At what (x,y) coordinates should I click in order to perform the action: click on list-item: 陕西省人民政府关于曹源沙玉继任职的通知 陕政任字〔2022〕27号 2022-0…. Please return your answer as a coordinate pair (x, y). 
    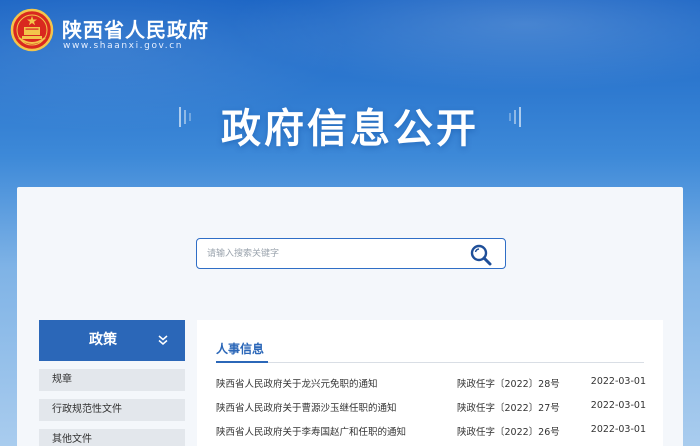
    Looking at the image, I should click on (431, 407).